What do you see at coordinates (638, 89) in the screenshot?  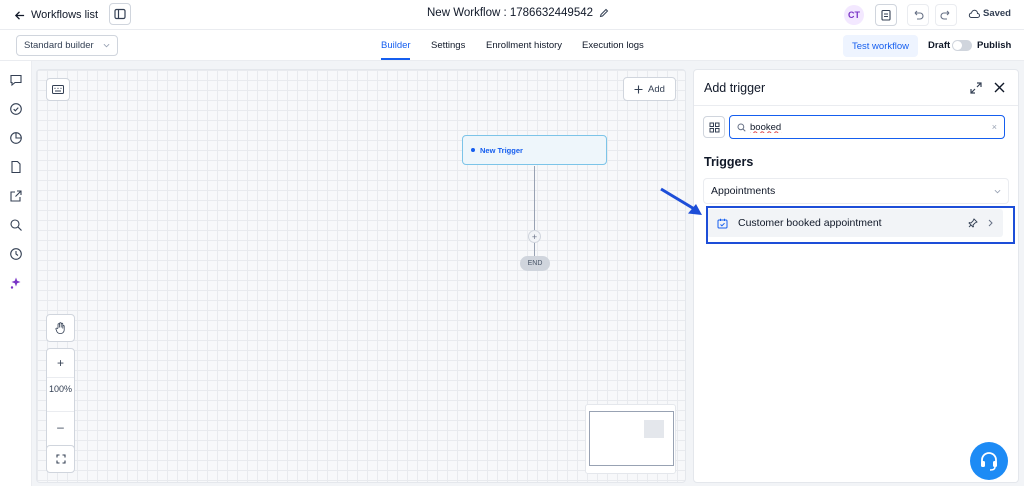 I see `plus-icon` at bounding box center [638, 89].